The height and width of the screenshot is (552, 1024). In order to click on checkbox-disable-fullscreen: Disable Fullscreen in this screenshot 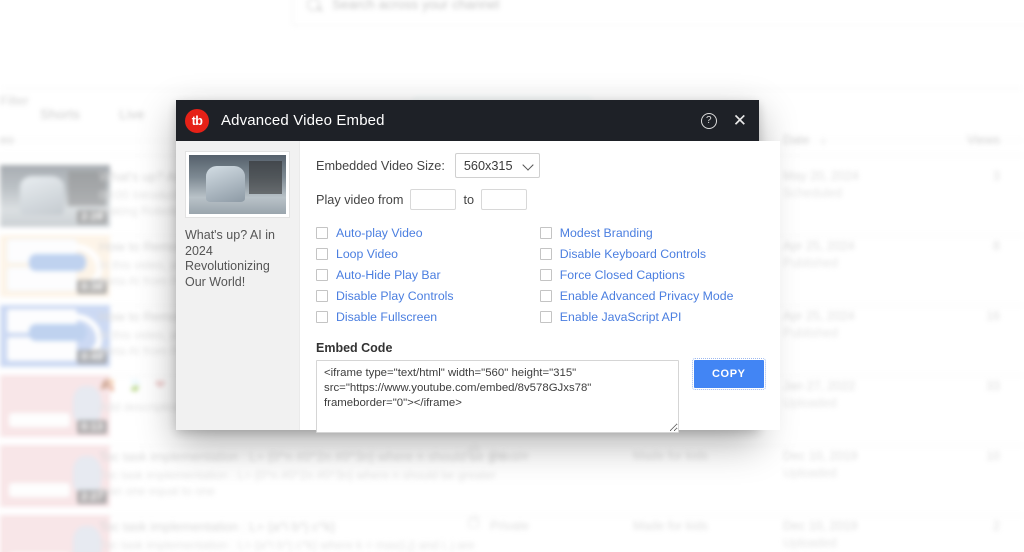, I will do `click(428, 317)`.